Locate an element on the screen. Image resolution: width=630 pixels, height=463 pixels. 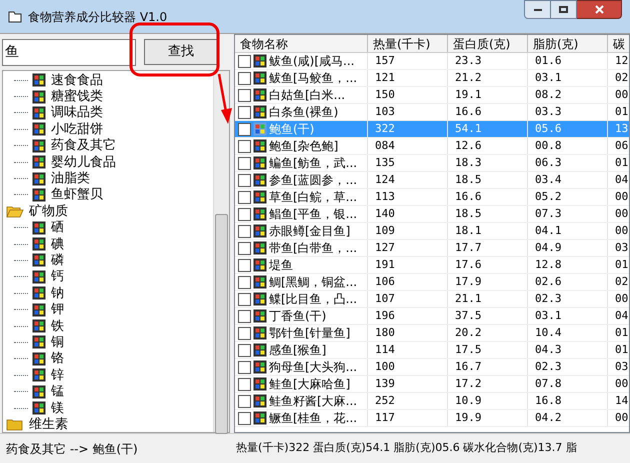
scrollbar is located at coordinates (221, 251).